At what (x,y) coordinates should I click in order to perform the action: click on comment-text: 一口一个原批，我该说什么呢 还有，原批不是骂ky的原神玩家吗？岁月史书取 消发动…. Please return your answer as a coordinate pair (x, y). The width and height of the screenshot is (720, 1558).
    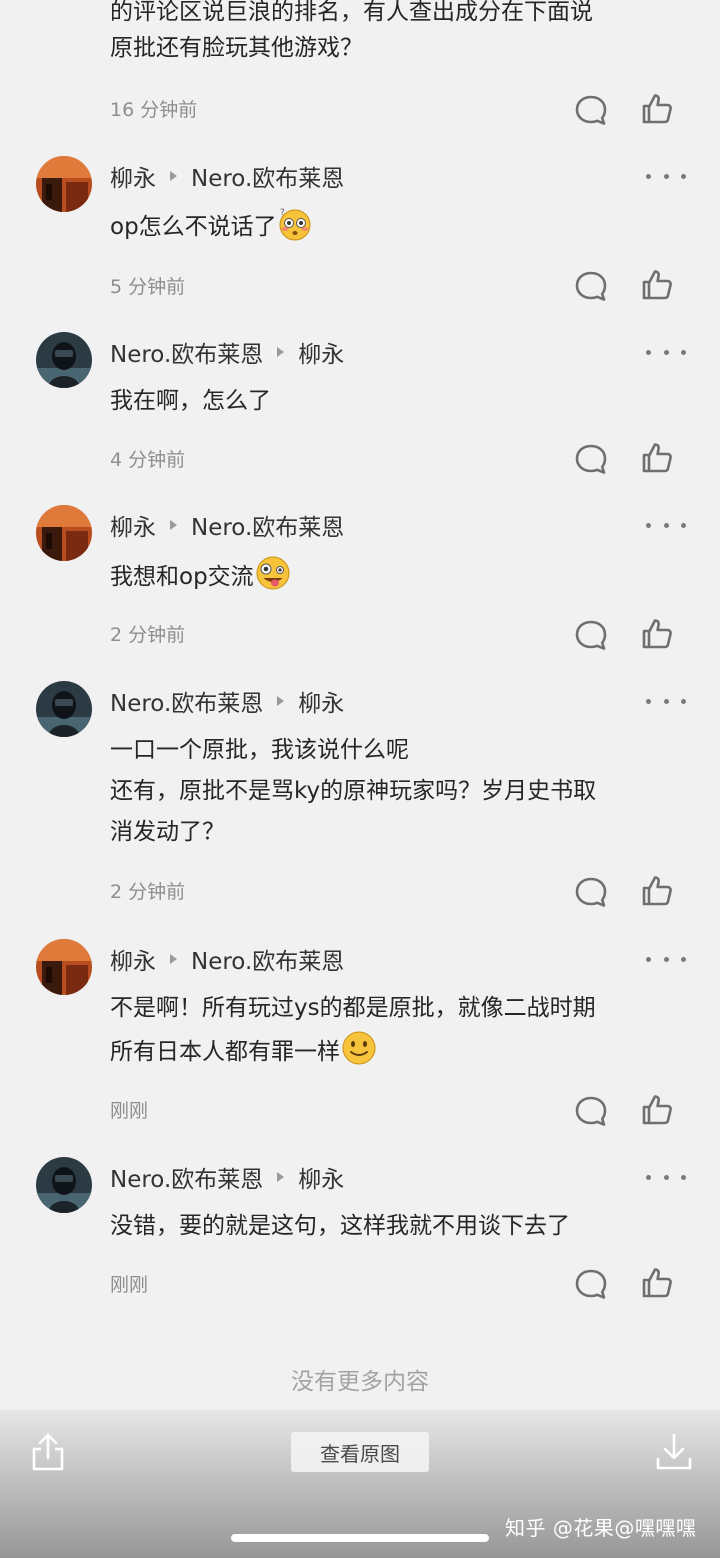
    Looking at the image, I should click on (405, 791).